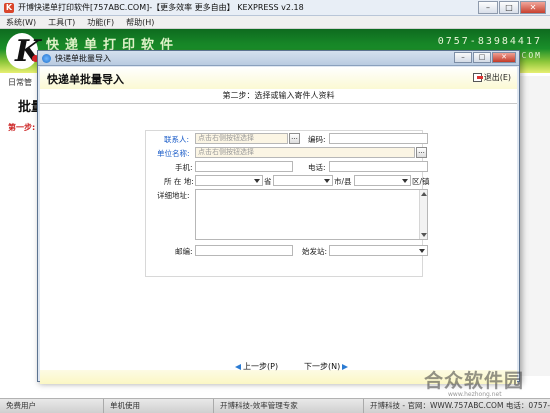 This screenshot has width=550, height=413. I want to click on prev-step-label: 上一步(P), so click(261, 366).